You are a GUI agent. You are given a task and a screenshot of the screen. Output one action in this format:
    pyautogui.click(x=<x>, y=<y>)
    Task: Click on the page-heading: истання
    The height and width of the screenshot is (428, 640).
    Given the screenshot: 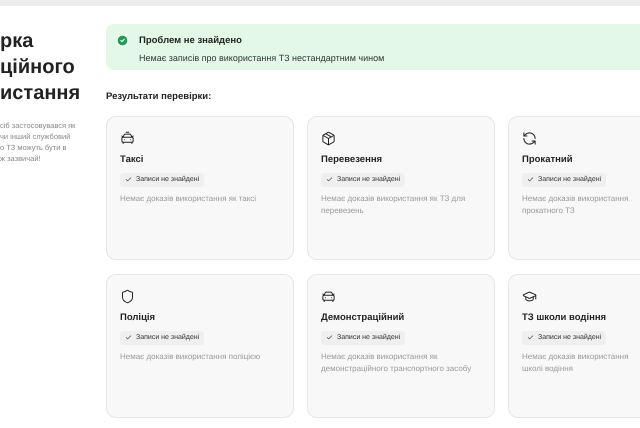 What is the action you would take?
    pyautogui.click(x=41, y=93)
    